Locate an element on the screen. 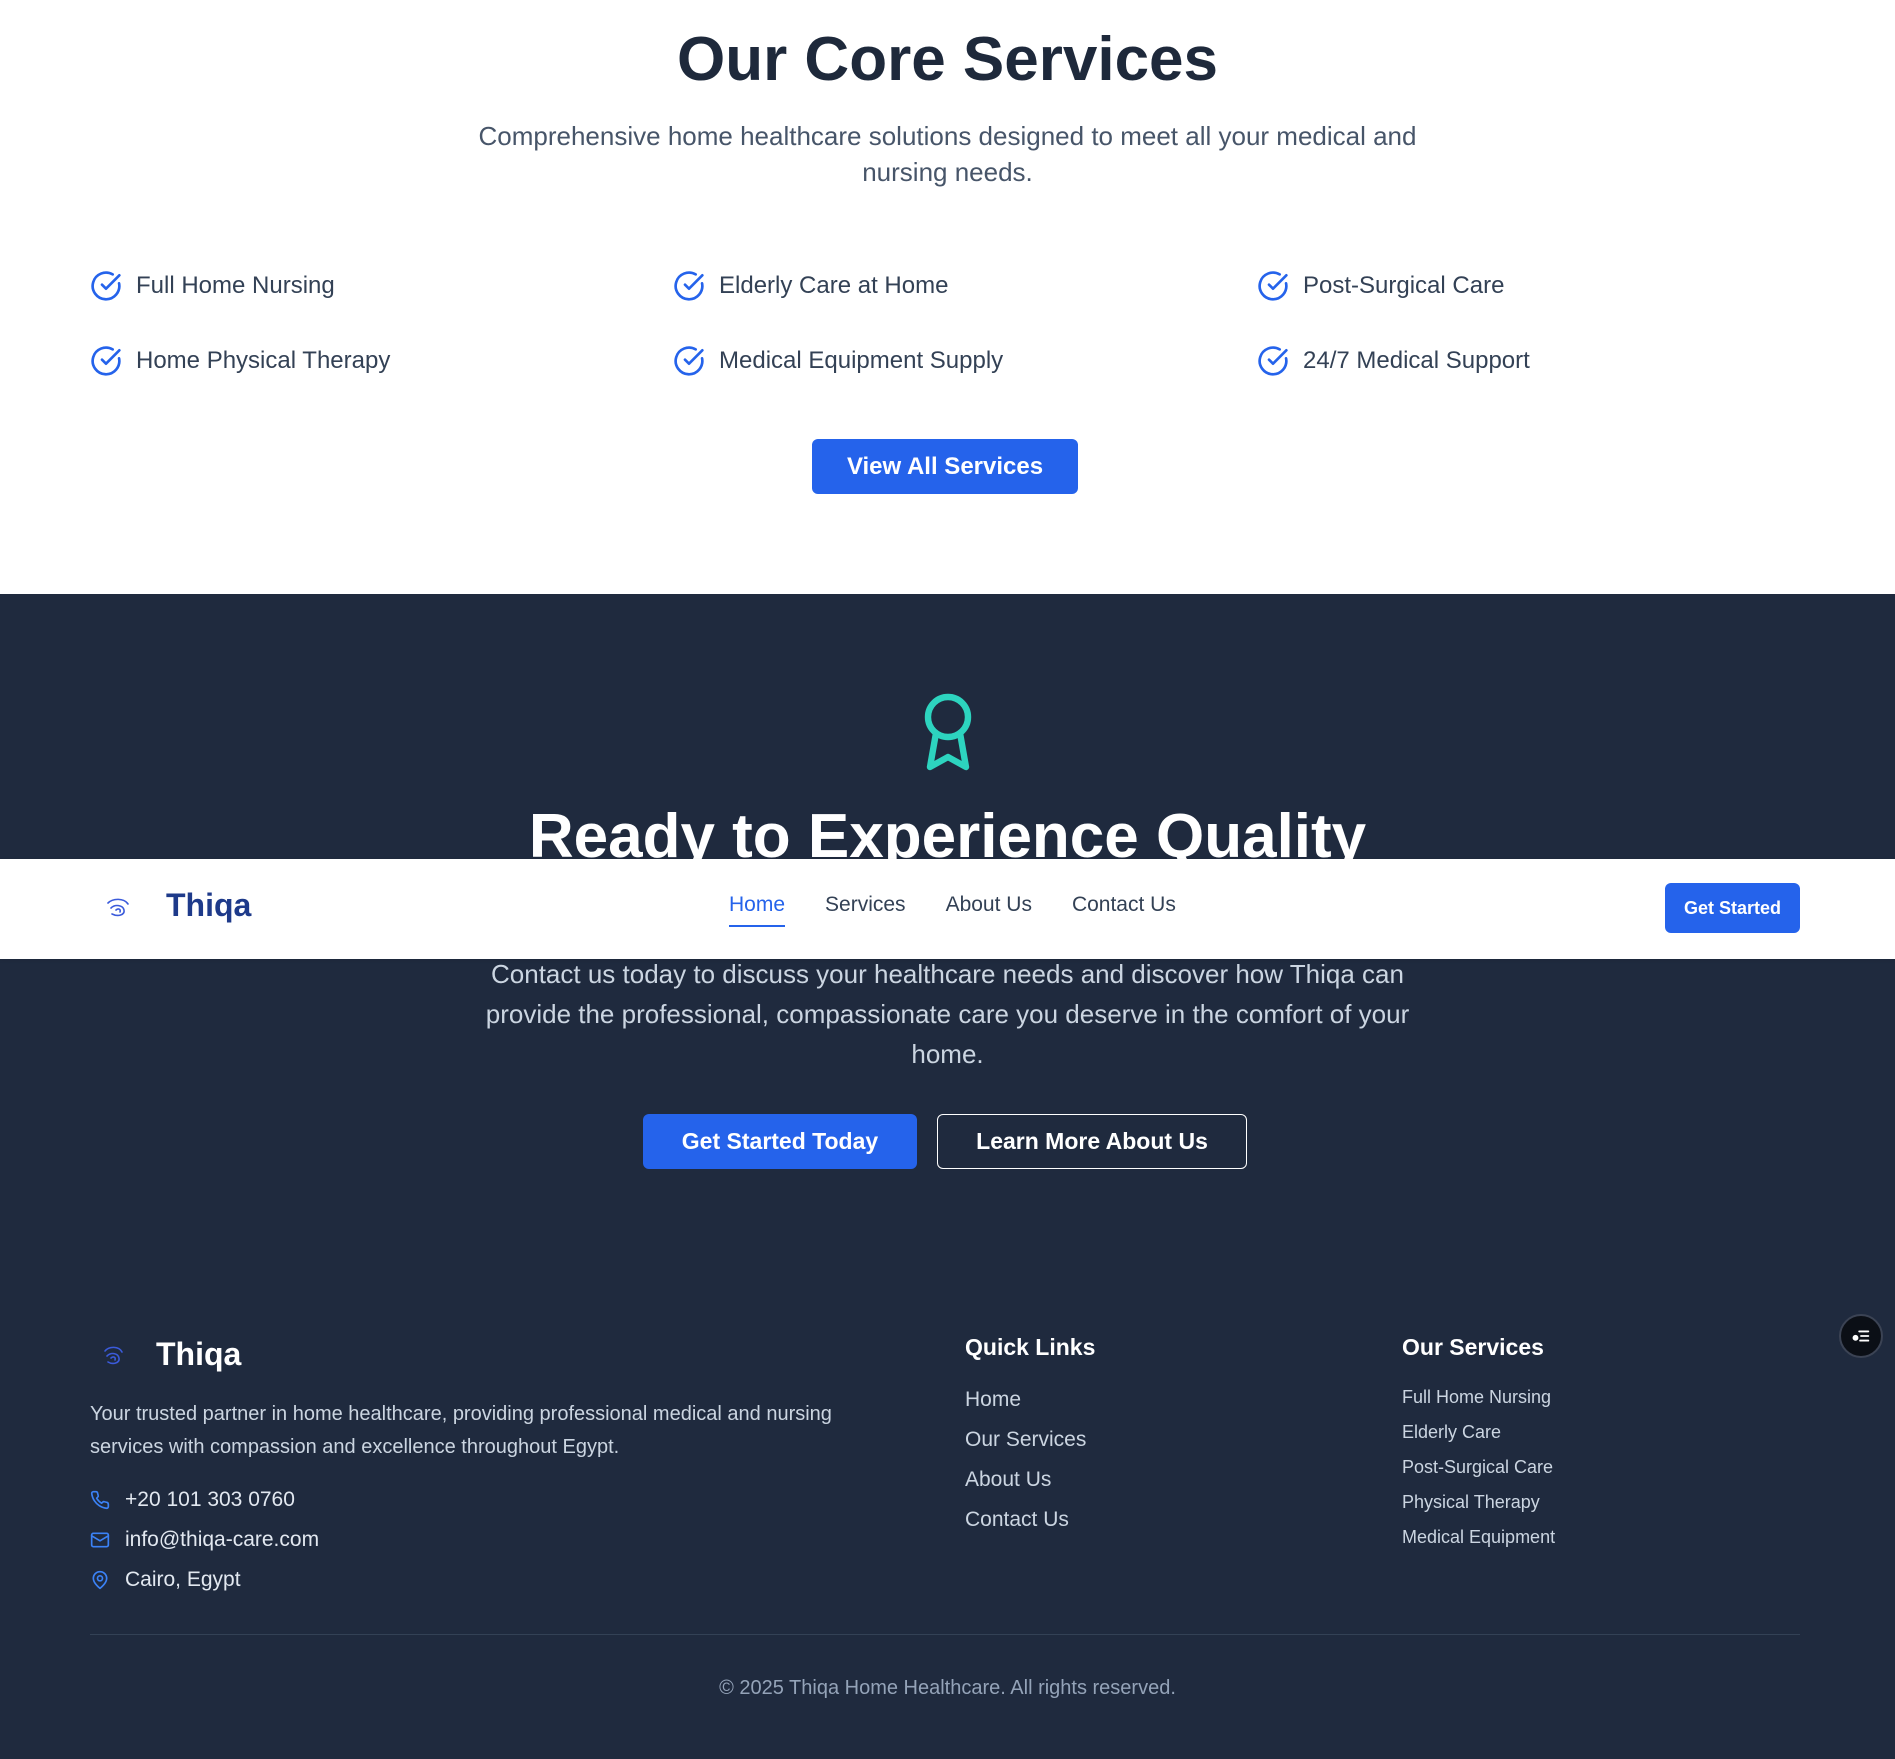  learn-more-about-us-button: Learn More About Us is located at coordinates (1092, 1141).